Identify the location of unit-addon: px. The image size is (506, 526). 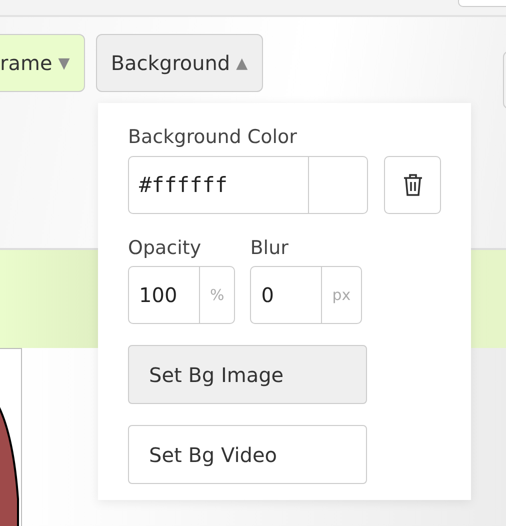
(341, 295).